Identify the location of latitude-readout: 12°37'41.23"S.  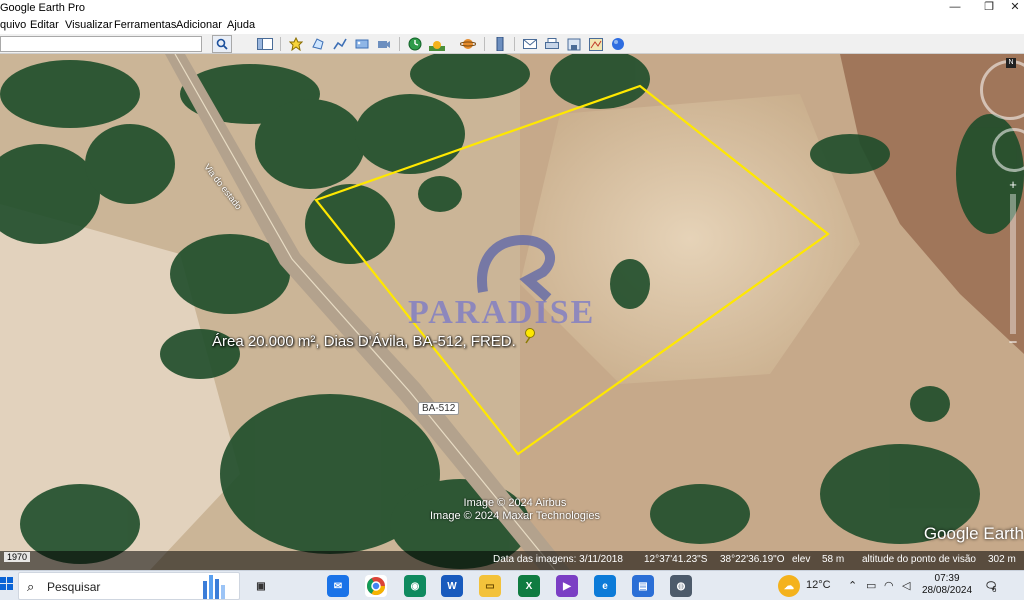
(676, 559).